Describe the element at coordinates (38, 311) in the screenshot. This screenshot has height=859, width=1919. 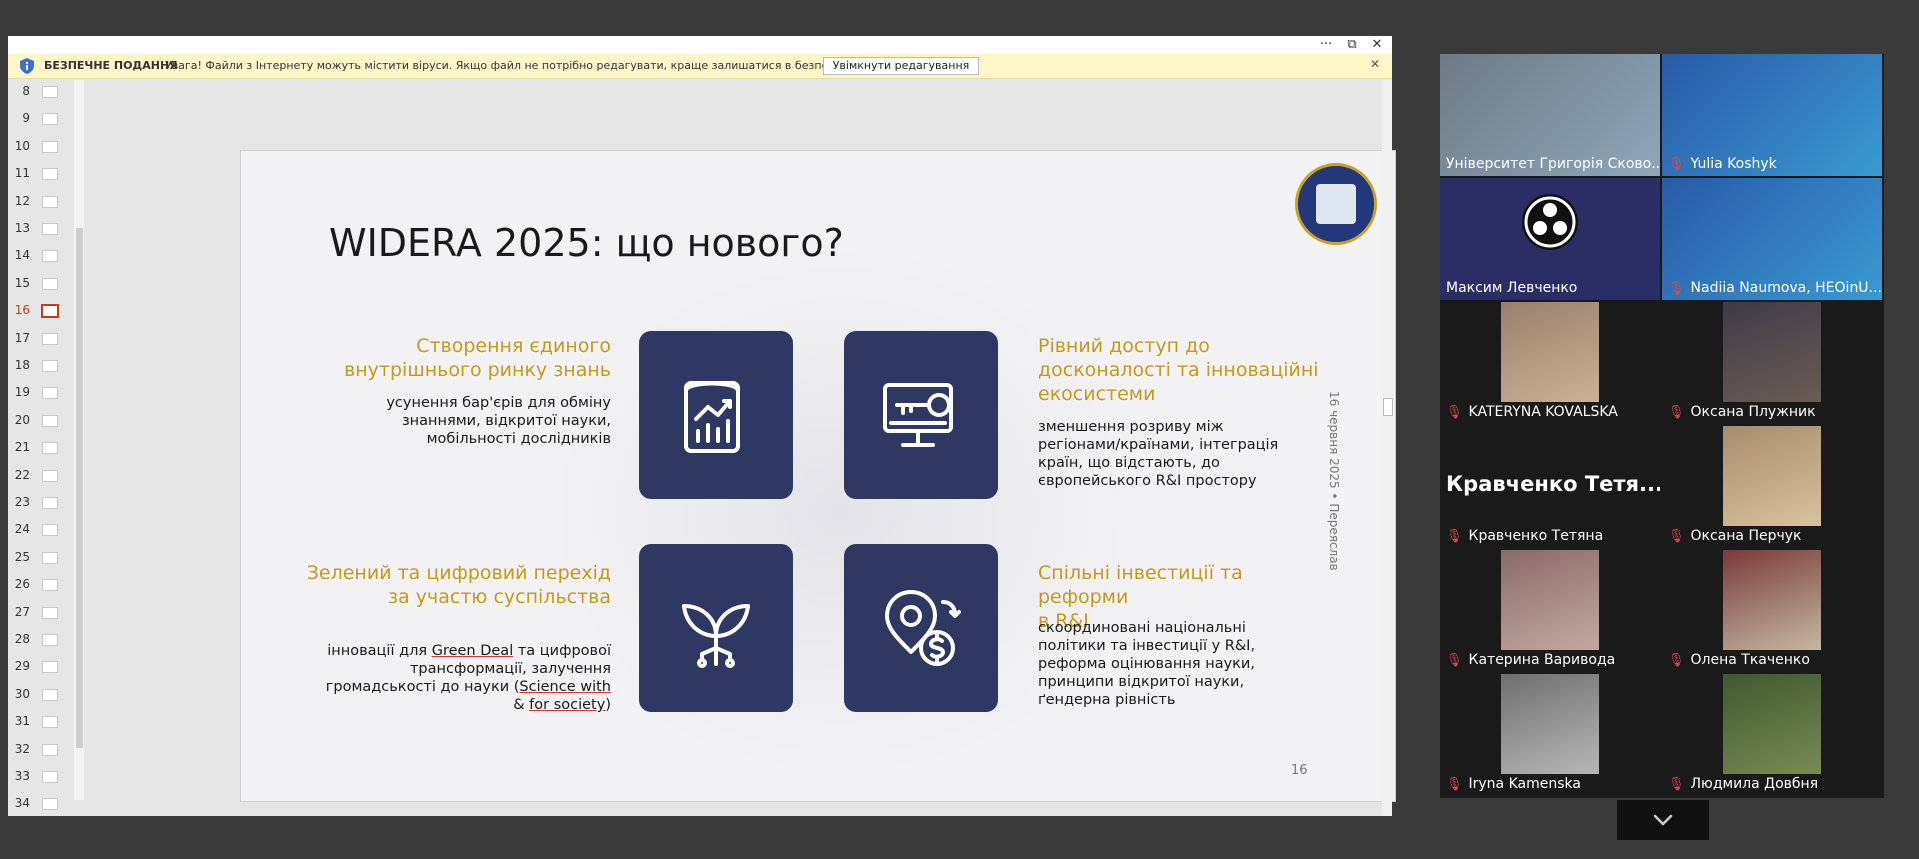
I see `slide-thumbnail: 16` at that location.